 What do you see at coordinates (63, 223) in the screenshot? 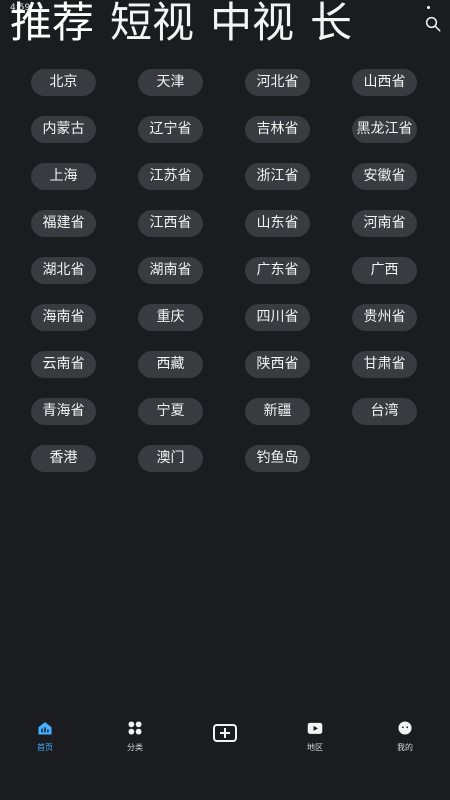
I see `region-chip: 福建省` at bounding box center [63, 223].